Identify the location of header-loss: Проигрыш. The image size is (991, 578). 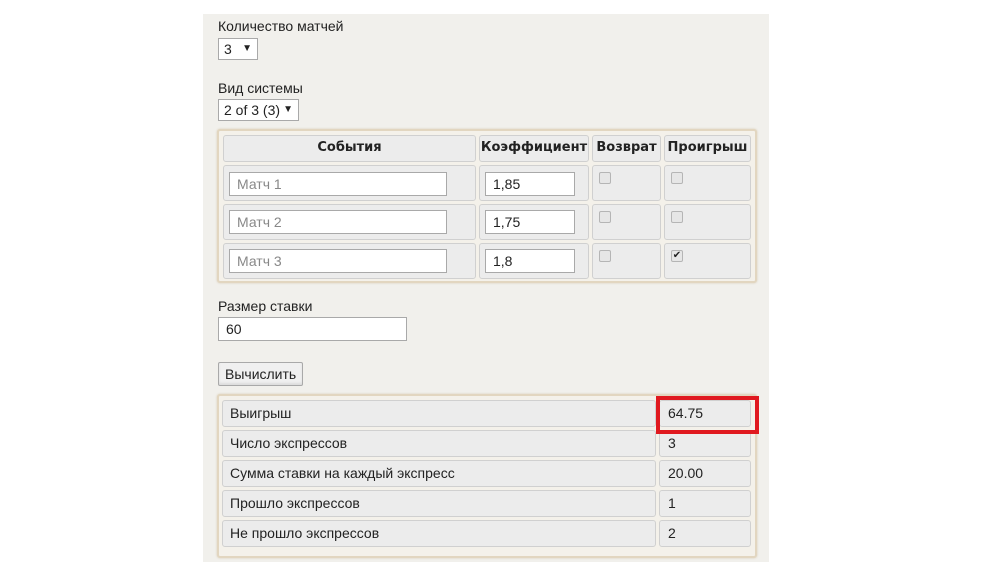
(707, 148).